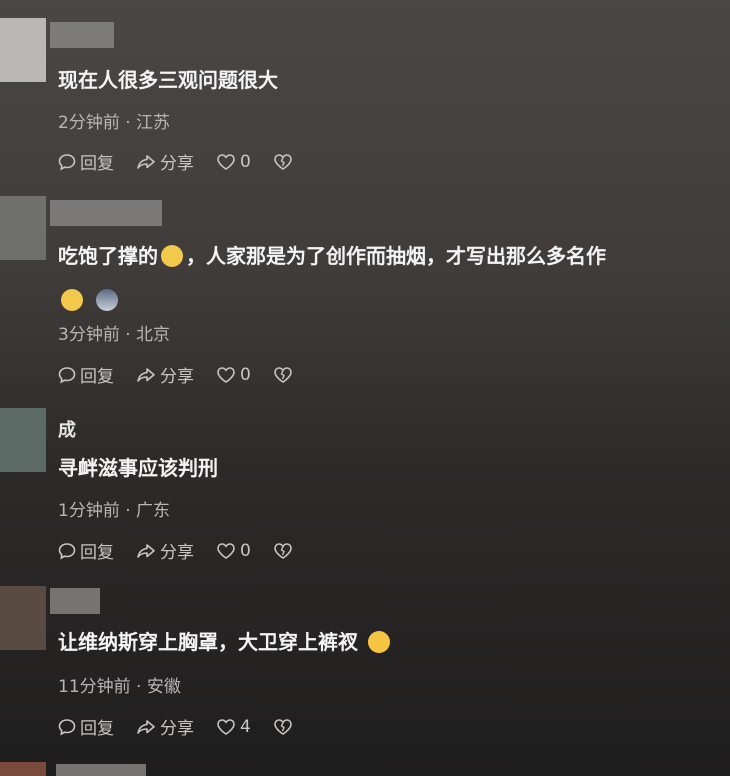 The width and height of the screenshot is (730, 776). I want to click on comment-text-part: 让维纳斯穿上胸罩，大卫穿上裤衩, so click(208, 642).